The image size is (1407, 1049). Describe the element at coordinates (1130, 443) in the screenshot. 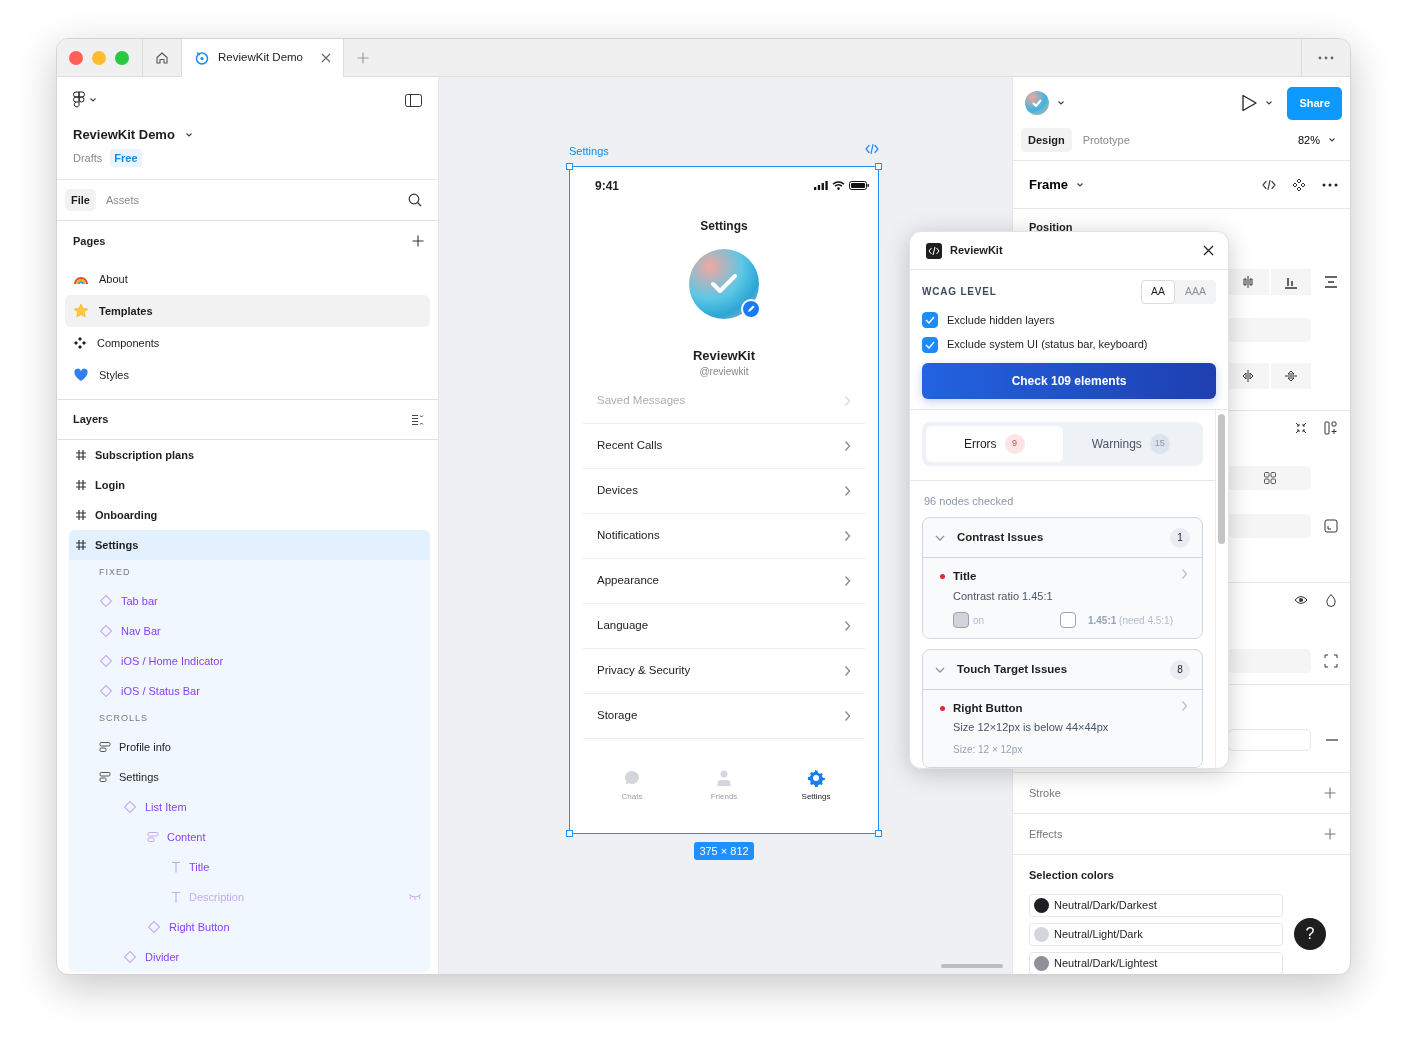

I see `result-tab: Warnings 15` at that location.